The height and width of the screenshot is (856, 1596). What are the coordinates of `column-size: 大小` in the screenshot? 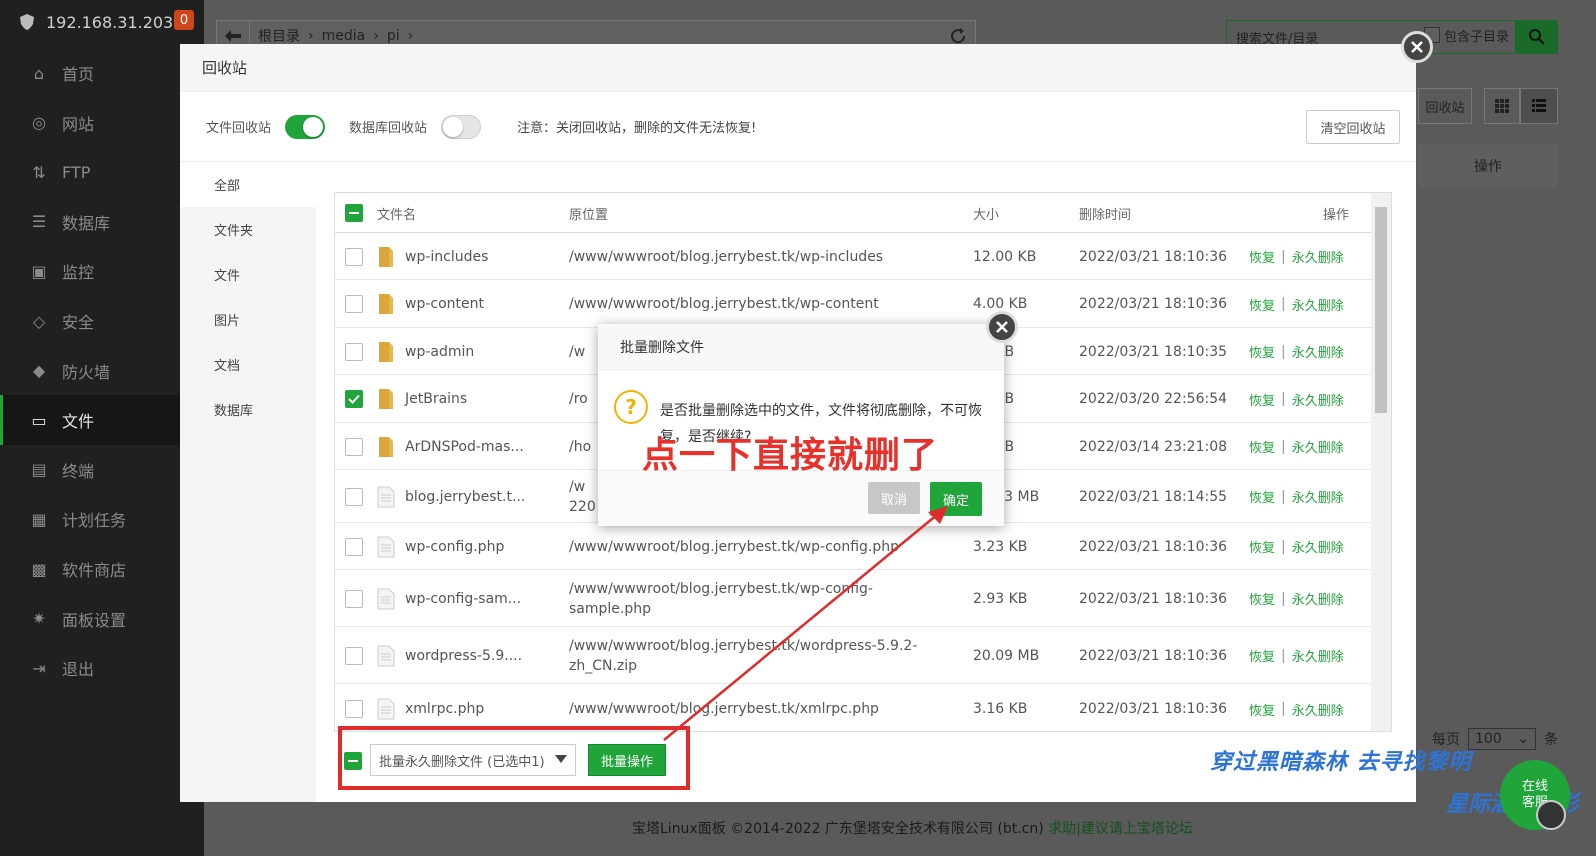 It's located at (986, 213).